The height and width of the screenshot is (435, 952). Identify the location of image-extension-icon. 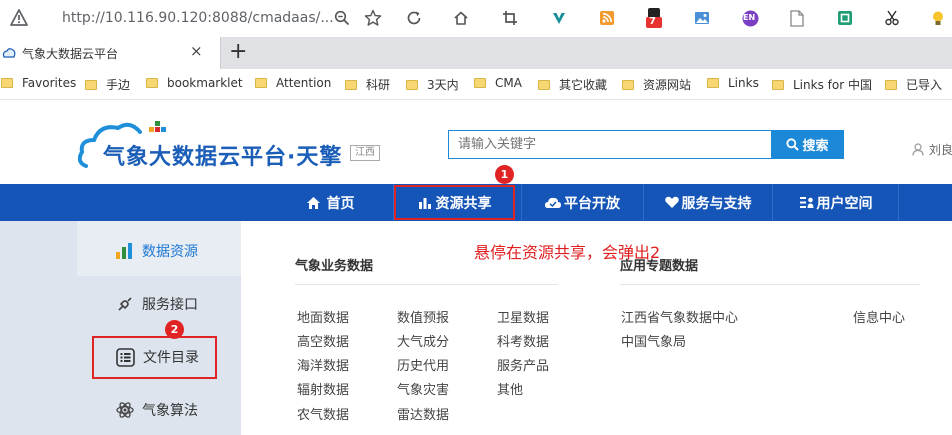
(702, 18).